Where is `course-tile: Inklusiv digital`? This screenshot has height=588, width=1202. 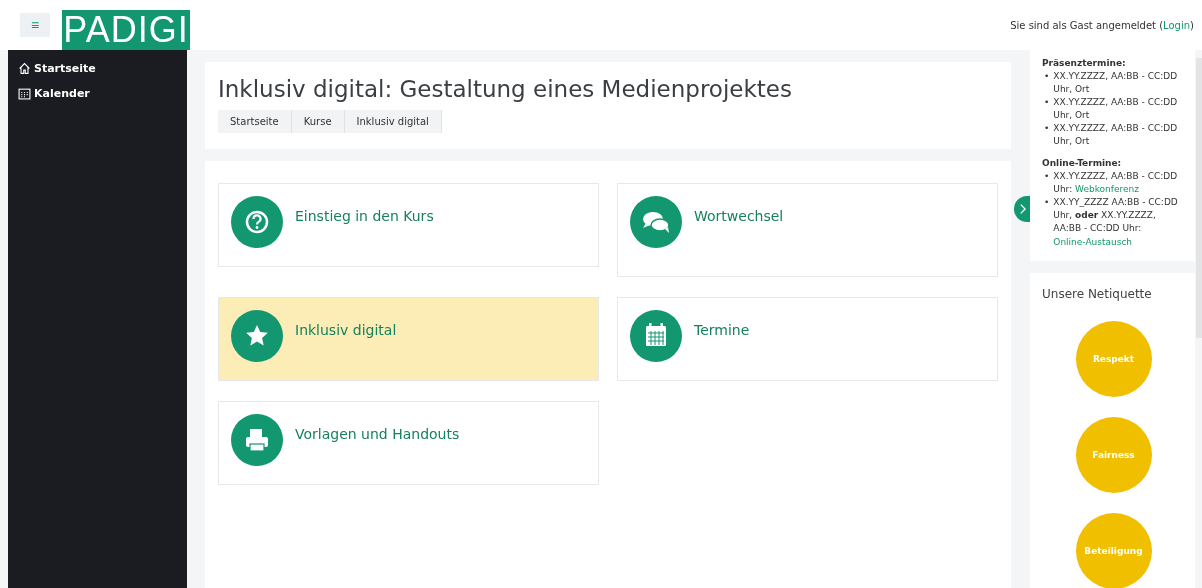 course-tile: Inklusiv digital is located at coordinates (408, 339).